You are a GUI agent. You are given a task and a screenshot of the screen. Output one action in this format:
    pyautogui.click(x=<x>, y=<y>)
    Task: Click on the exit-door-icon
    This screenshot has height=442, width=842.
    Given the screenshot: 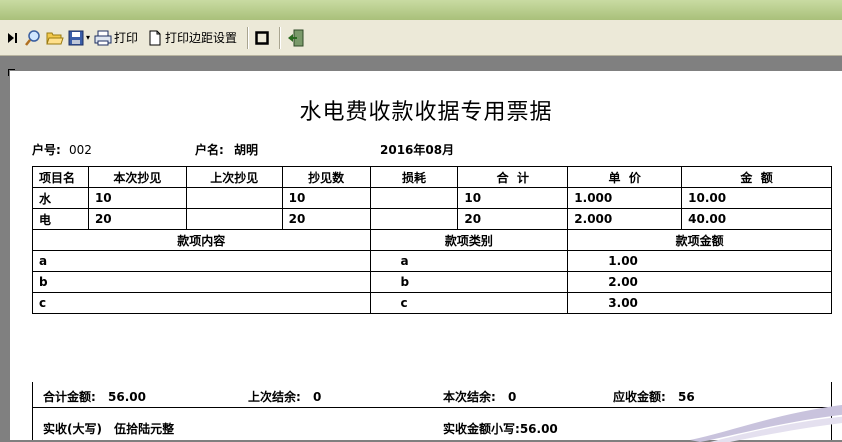 What is the action you would take?
    pyautogui.click(x=296, y=37)
    